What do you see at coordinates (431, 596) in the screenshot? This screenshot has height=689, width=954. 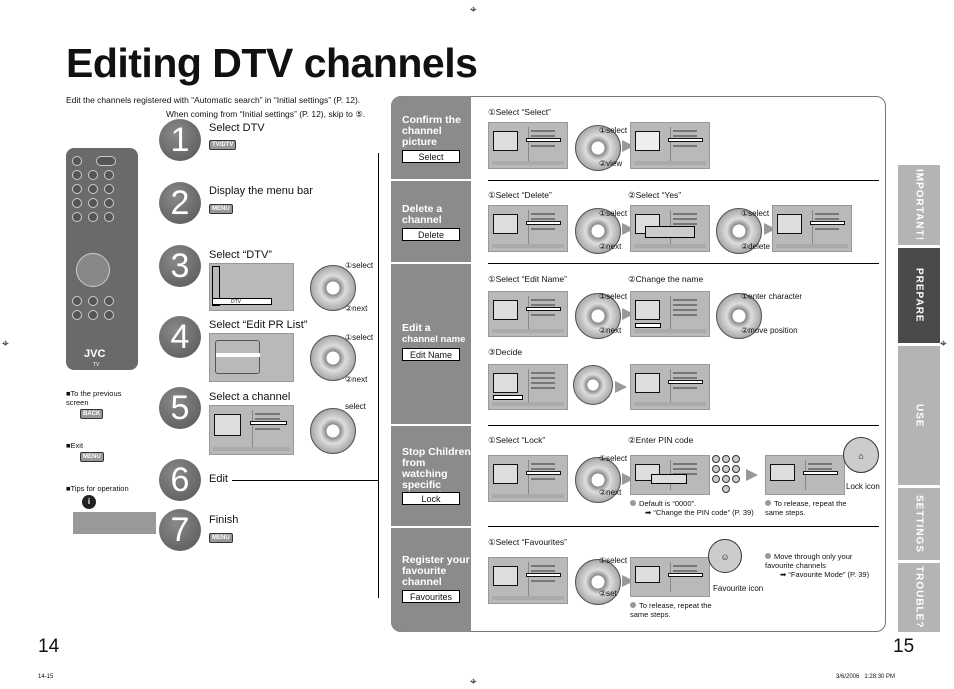 I see `option-favourites-label: Favourites` at bounding box center [431, 596].